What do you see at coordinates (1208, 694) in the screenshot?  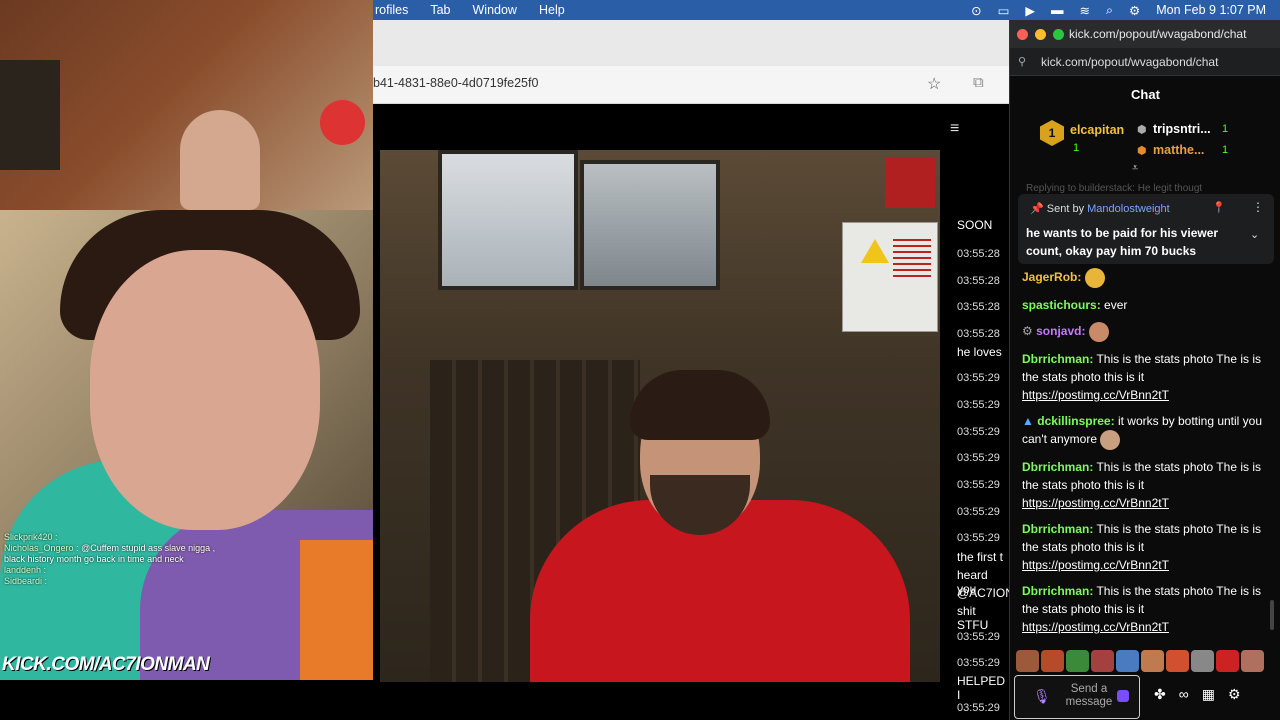 I see `gift-box-icon: ▦` at bounding box center [1208, 694].